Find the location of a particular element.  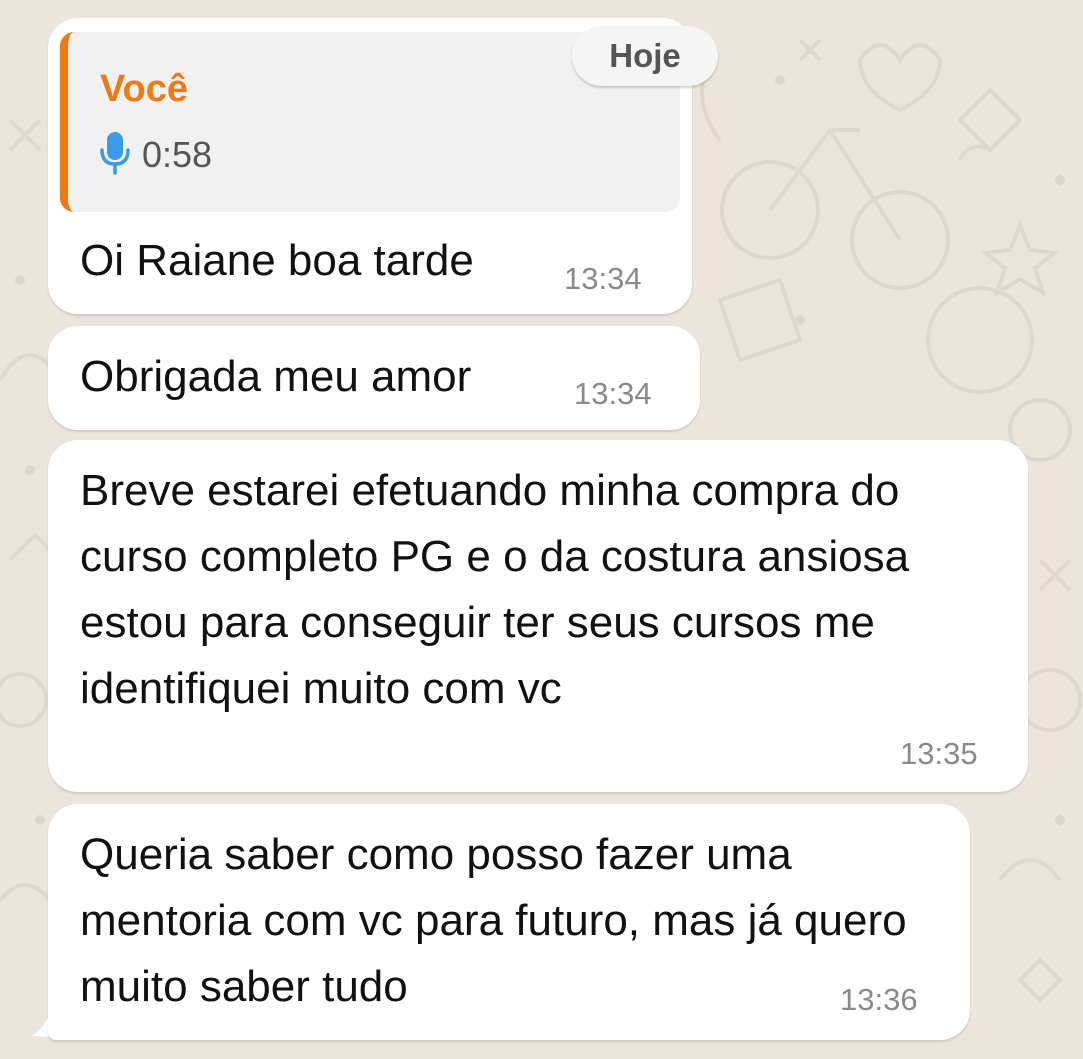

quoted-author: Você is located at coordinates (144, 89).